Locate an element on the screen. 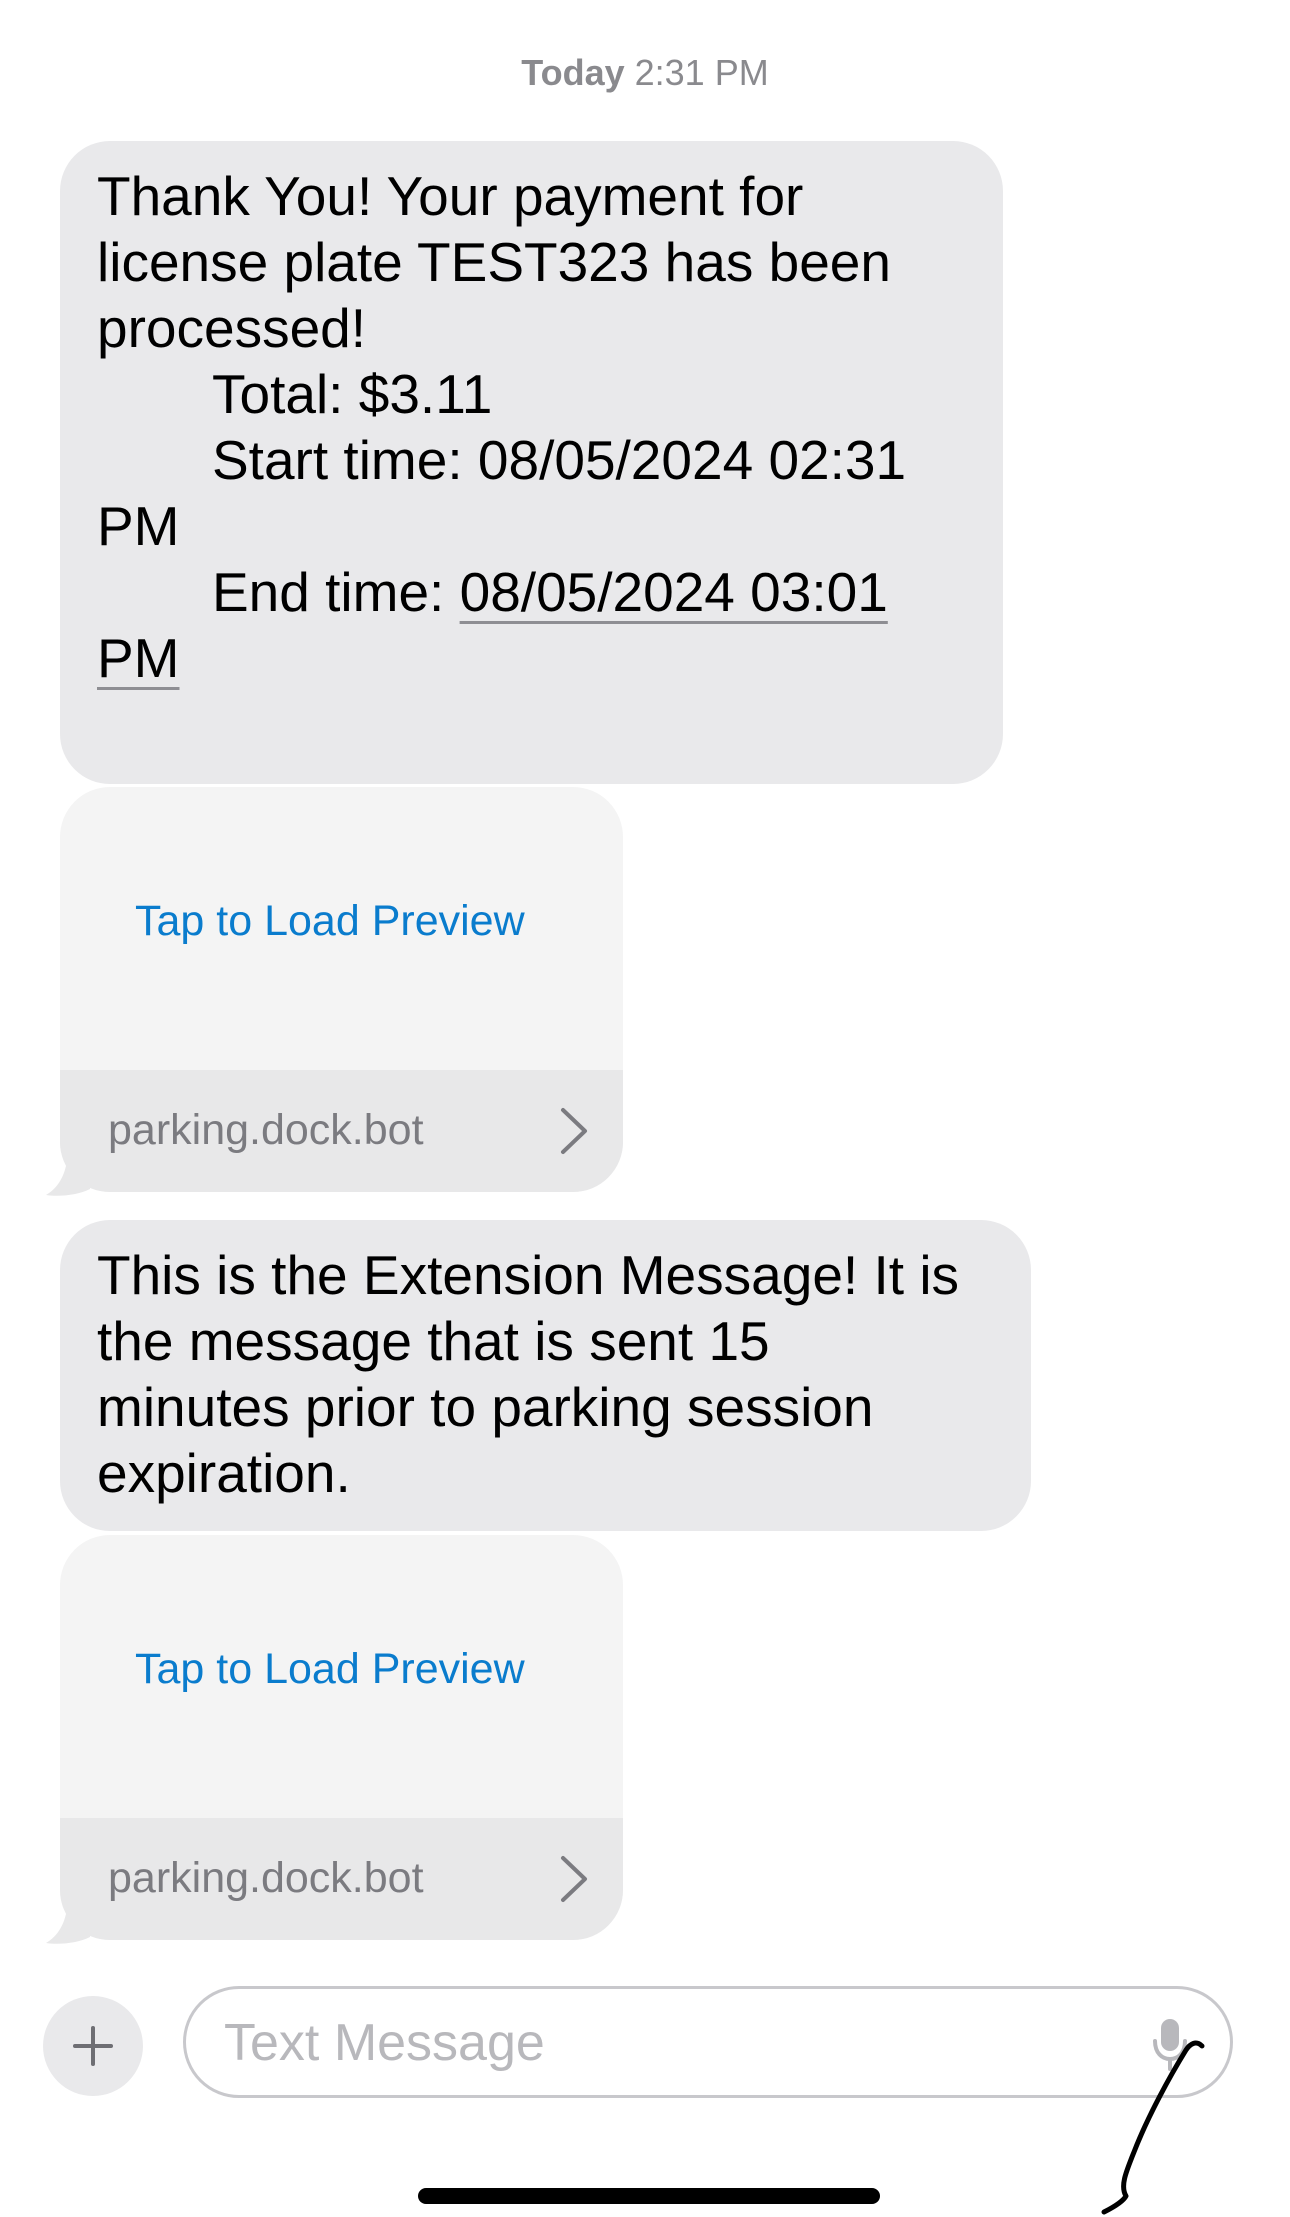 Image resolution: width=1290 pixels, height=2217 pixels. message-line-end-time: End time: 08/05/2024 03:01 is located at coordinates (532, 592).